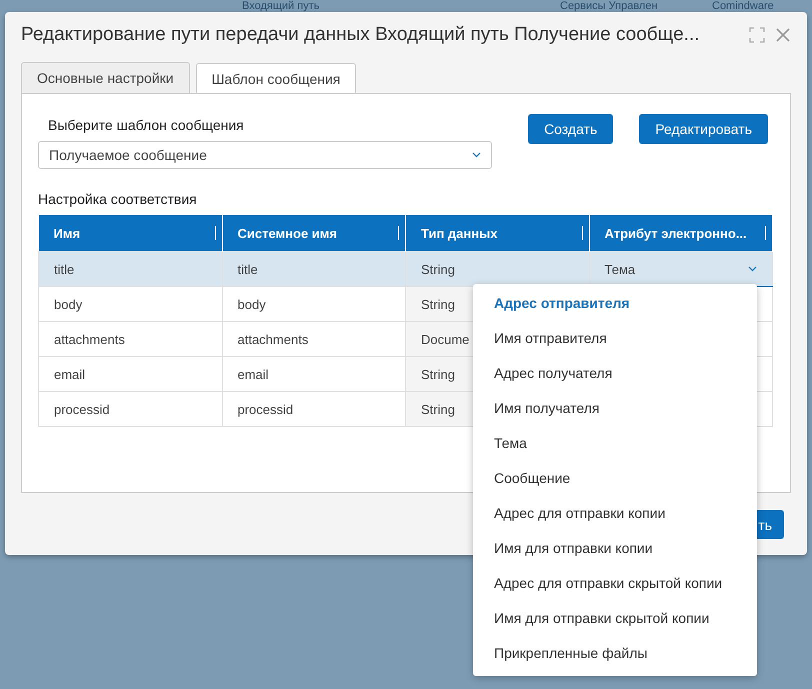  Describe the element at coordinates (276, 78) in the screenshot. I see `tab: Шаблон сообщения` at that location.